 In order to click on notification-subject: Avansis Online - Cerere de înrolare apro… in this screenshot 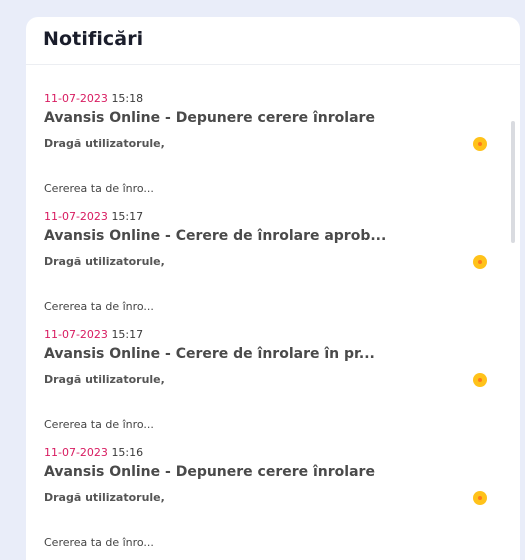, I will do `click(215, 236)`.